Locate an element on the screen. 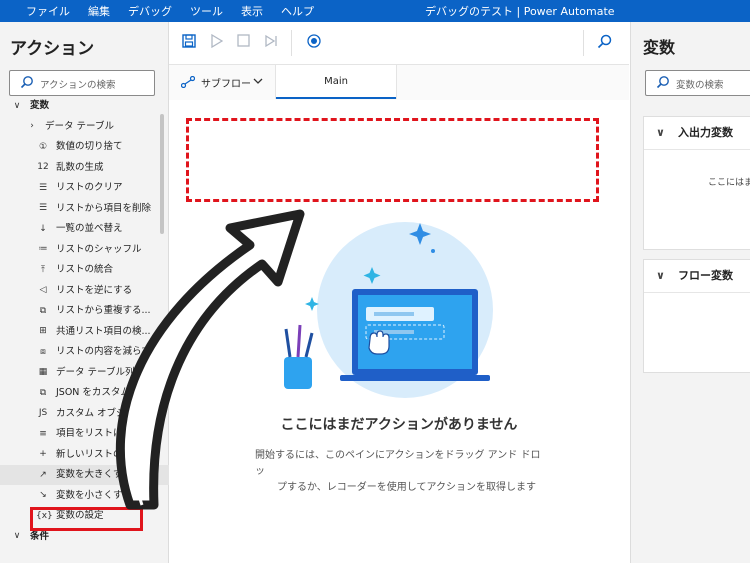 The height and width of the screenshot is (563, 750). flow-variables-header: ∨ フロー変数 is located at coordinates (697, 276).